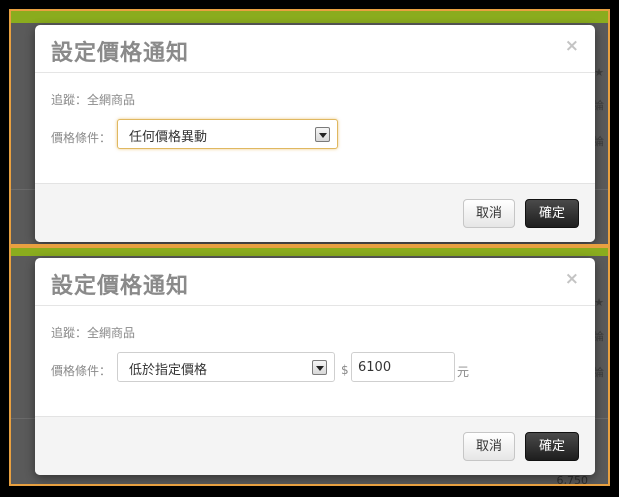 This screenshot has height=497, width=619. Describe the element at coordinates (403, 367) in the screenshot. I see `target-price-input` at that location.